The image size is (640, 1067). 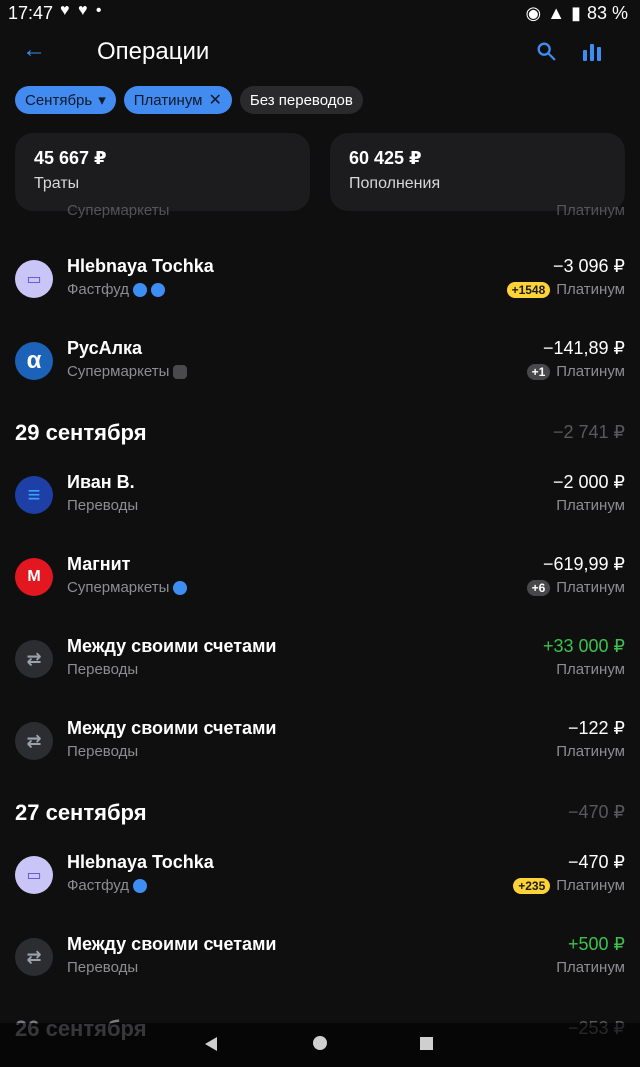 I want to click on account: +1 Платинум, so click(x=575, y=371).